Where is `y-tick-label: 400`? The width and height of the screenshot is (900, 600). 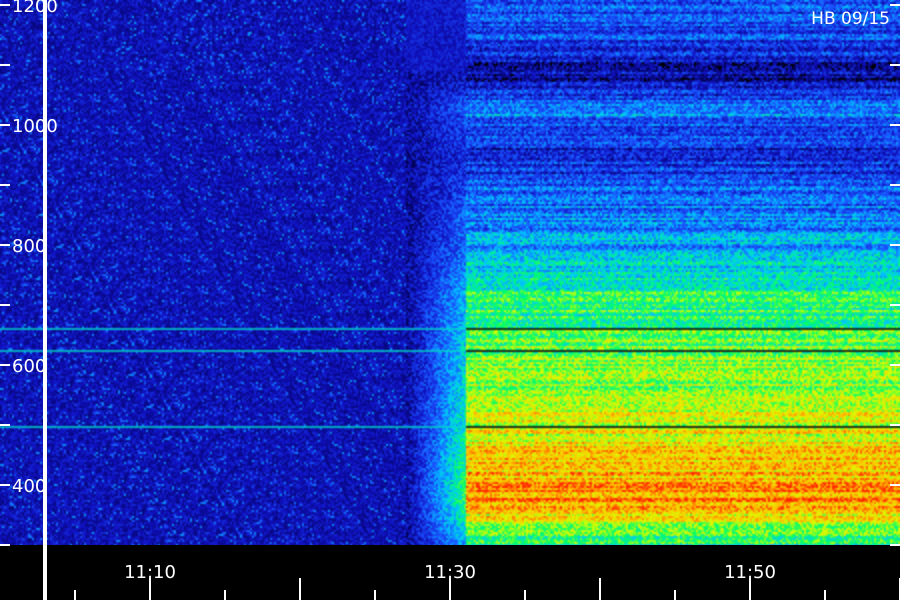
y-tick-label: 400 is located at coordinates (29, 486).